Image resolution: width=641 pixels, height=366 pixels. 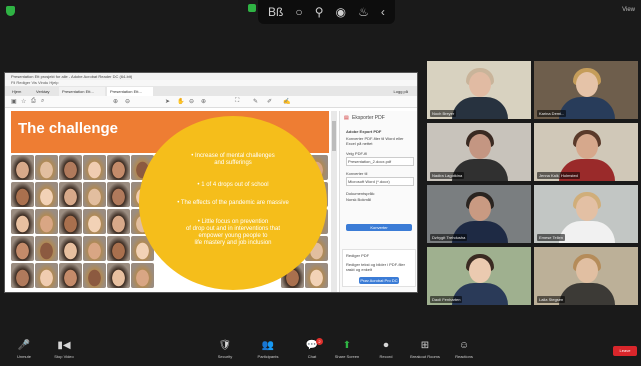 I want to click on record-label: Record, so click(x=386, y=356).